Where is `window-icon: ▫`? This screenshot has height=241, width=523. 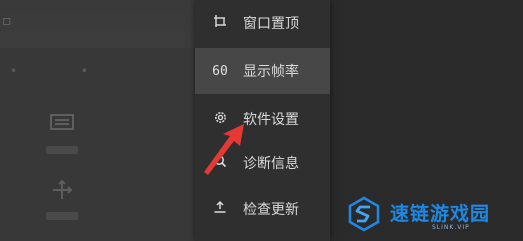
window-icon: ▫ is located at coordinates (7, 21).